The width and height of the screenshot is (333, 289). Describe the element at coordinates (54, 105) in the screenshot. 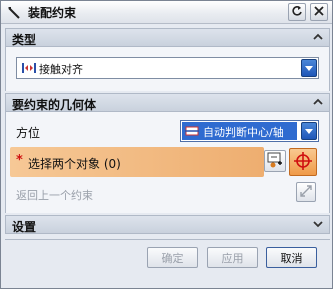

I see `geometry-section-title: 要约束的几何体` at that location.